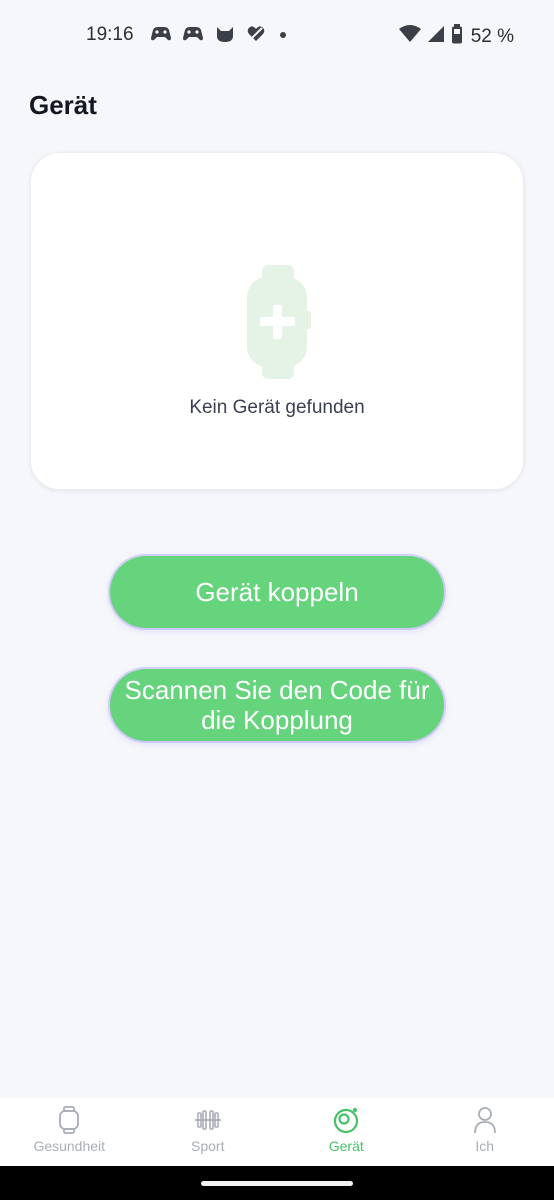  I want to click on status-bar: 19:16 52 %, so click(277, 36).